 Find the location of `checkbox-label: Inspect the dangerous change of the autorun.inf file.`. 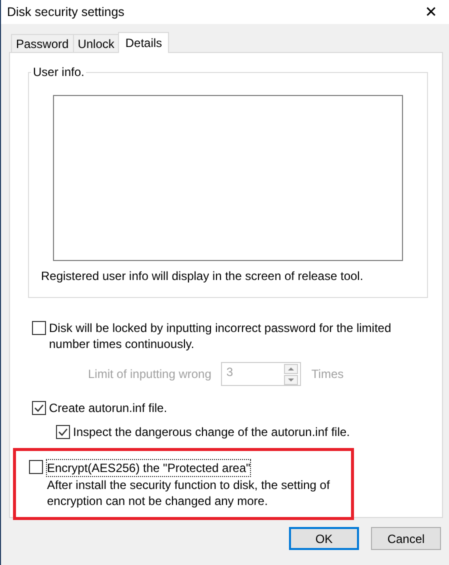

checkbox-label: Inspect the dangerous change of the autorun.inf file. is located at coordinates (212, 432).